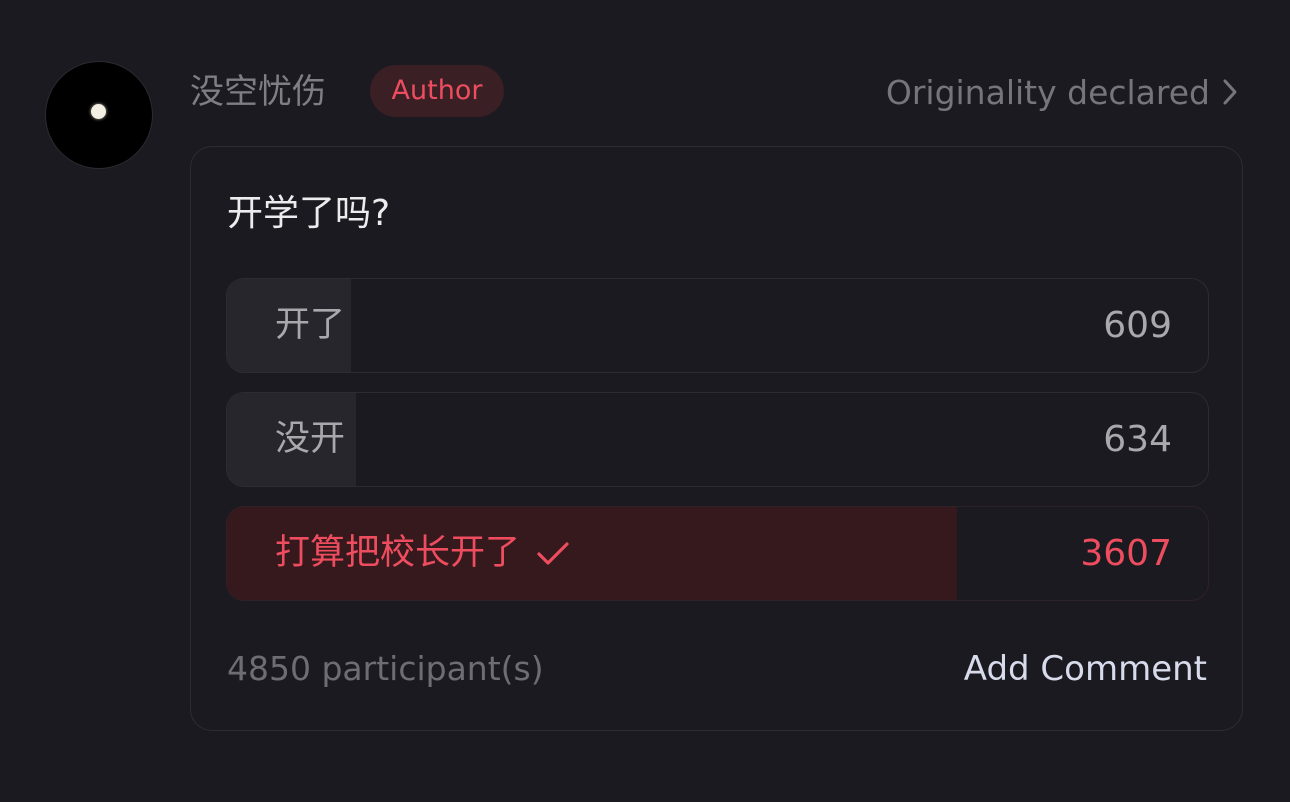 This screenshot has height=802, width=1290. Describe the element at coordinates (1126, 553) in the screenshot. I see `poll-option-count: 3607` at that location.